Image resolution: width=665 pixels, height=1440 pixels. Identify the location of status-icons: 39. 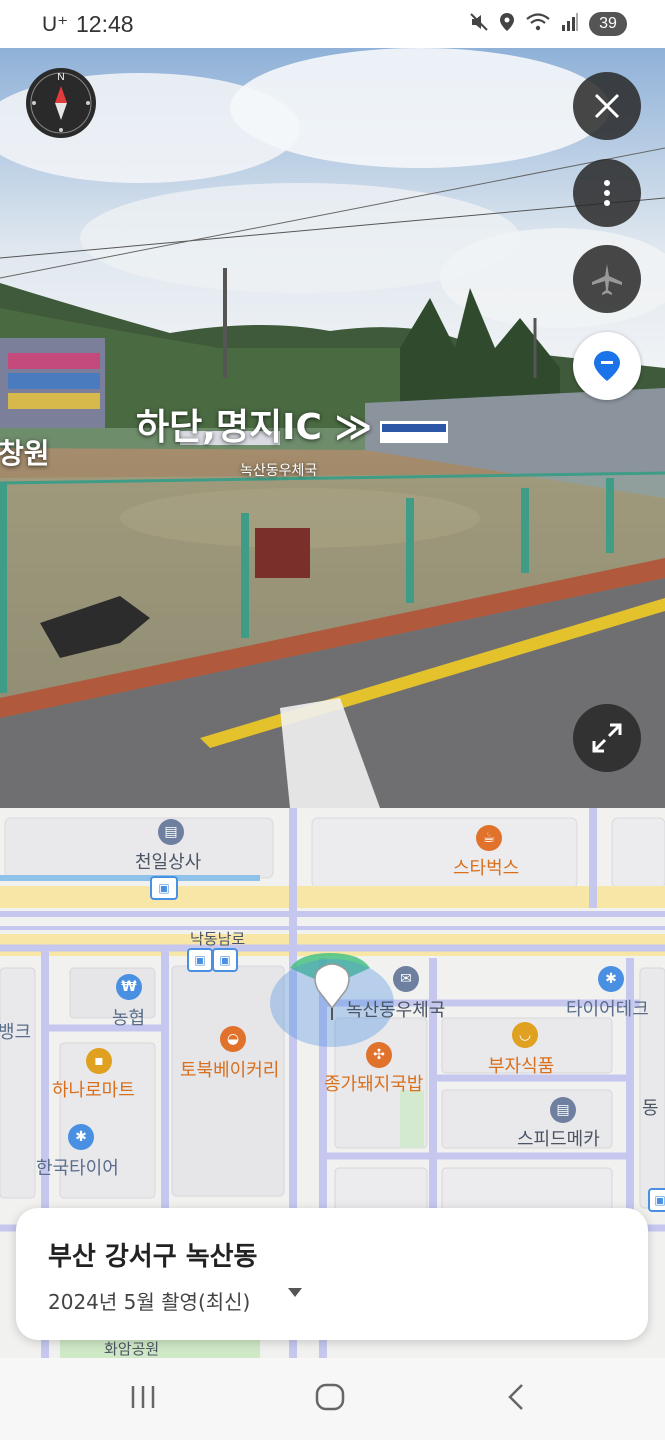
(548, 24).